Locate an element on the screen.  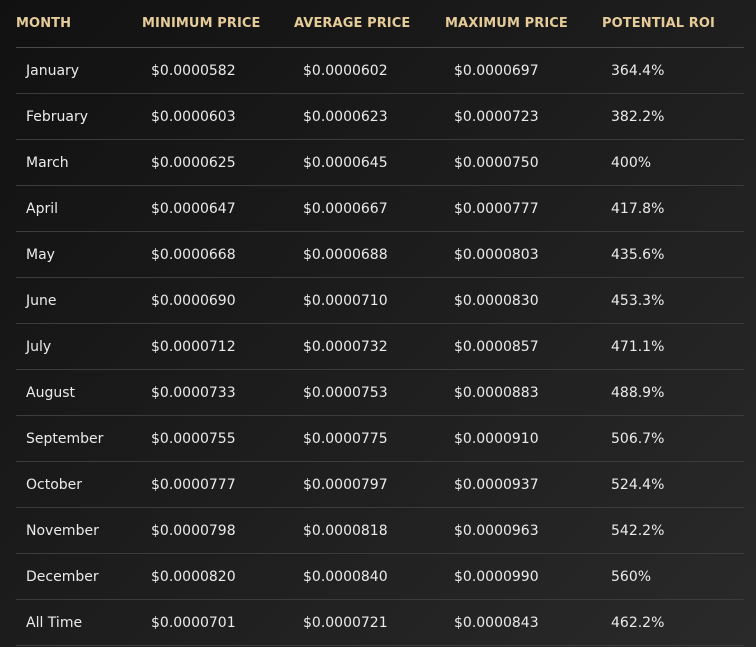
cell-average-price: $0.0000732 is located at coordinates (345, 346).